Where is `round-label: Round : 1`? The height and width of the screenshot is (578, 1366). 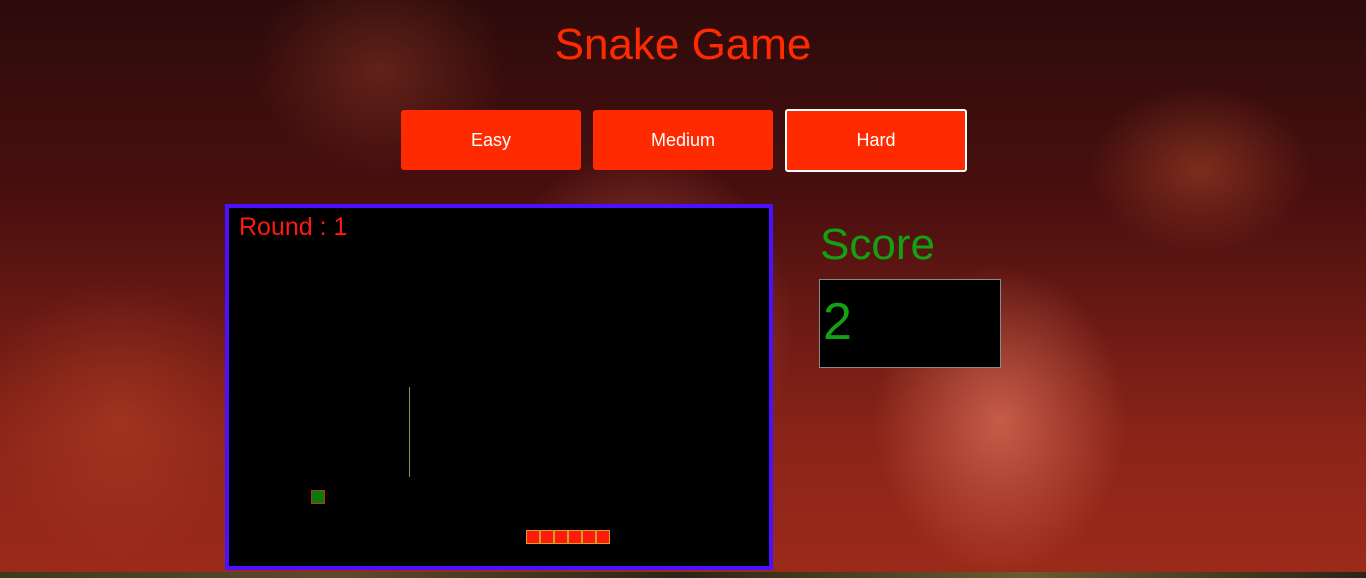 round-label: Round : 1 is located at coordinates (293, 227).